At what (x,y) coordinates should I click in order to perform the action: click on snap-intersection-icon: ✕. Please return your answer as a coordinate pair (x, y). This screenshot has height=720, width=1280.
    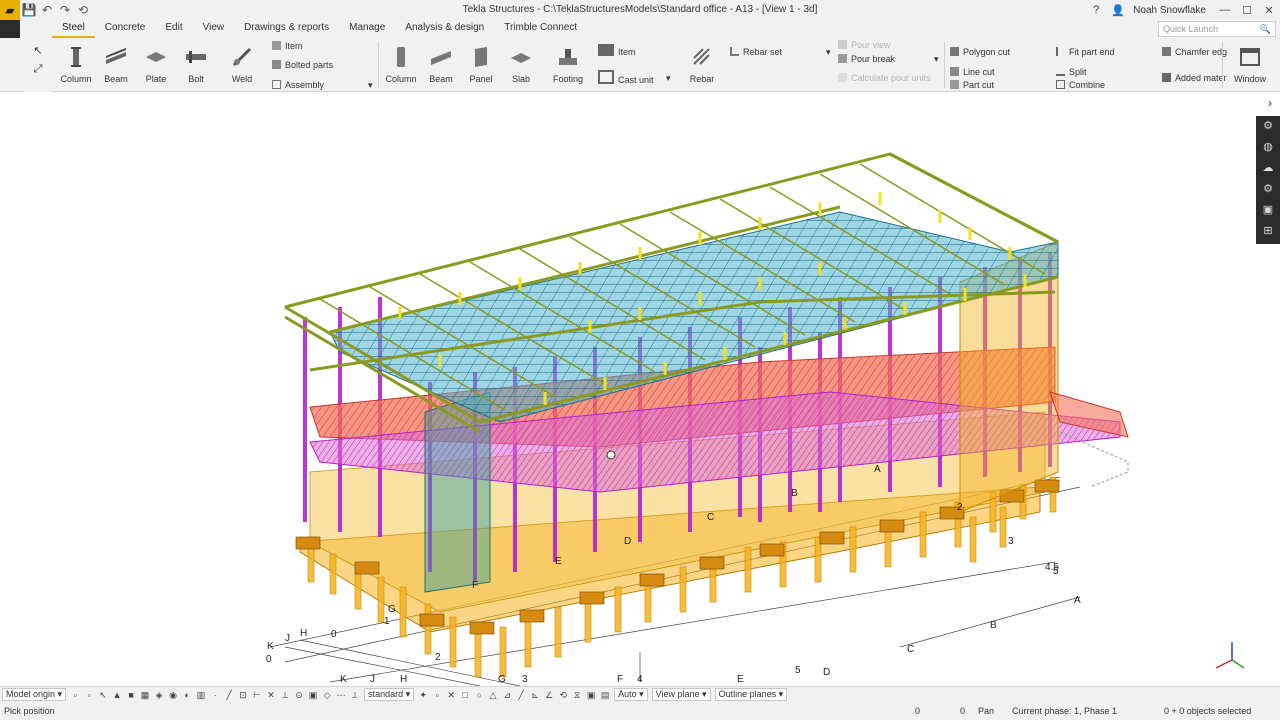
    Looking at the image, I should click on (271, 695).